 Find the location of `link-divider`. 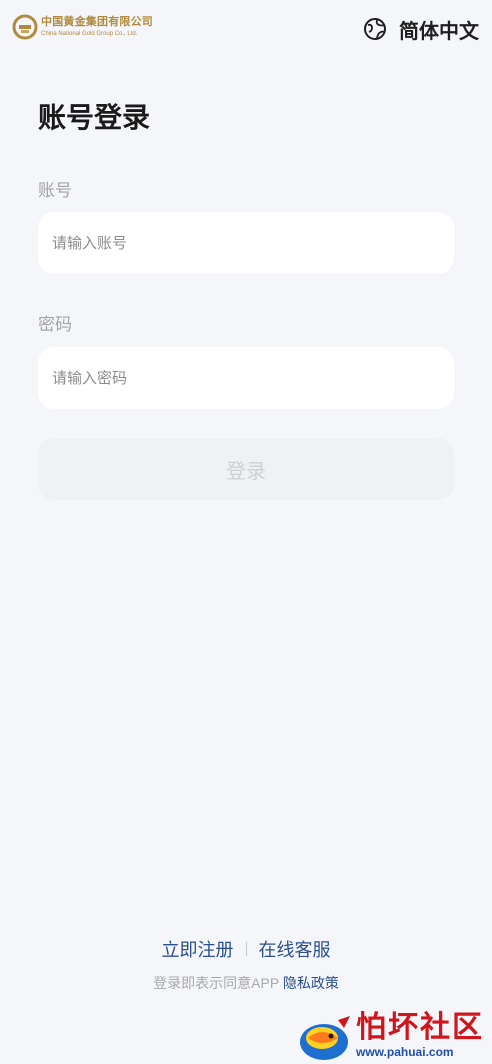

link-divider is located at coordinates (246, 949).